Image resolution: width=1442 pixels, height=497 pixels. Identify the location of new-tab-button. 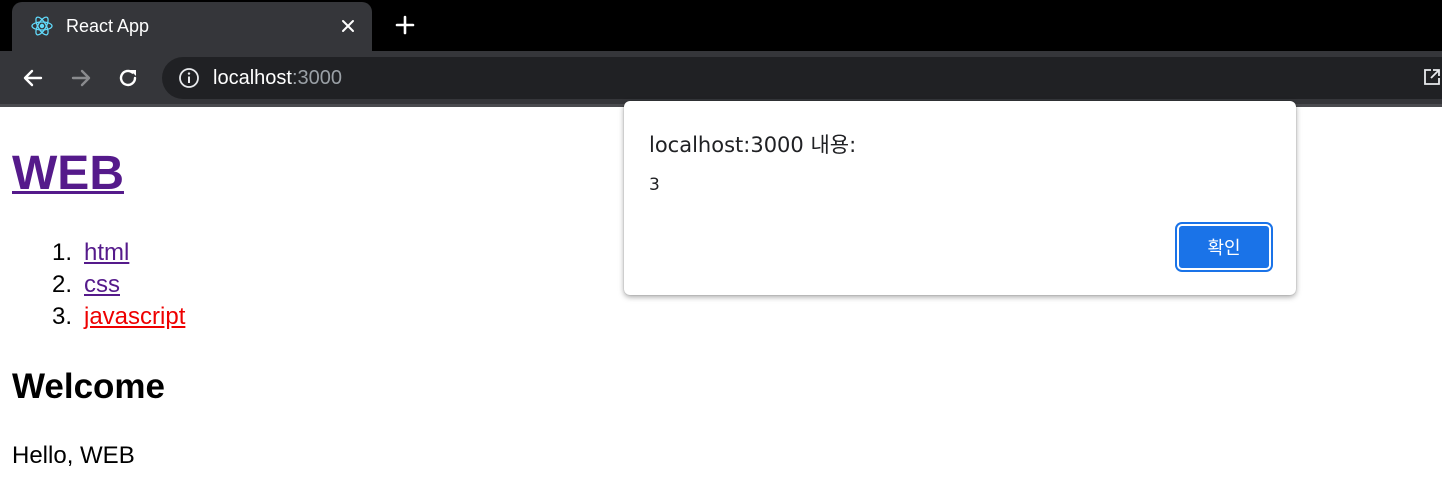
(405, 25).